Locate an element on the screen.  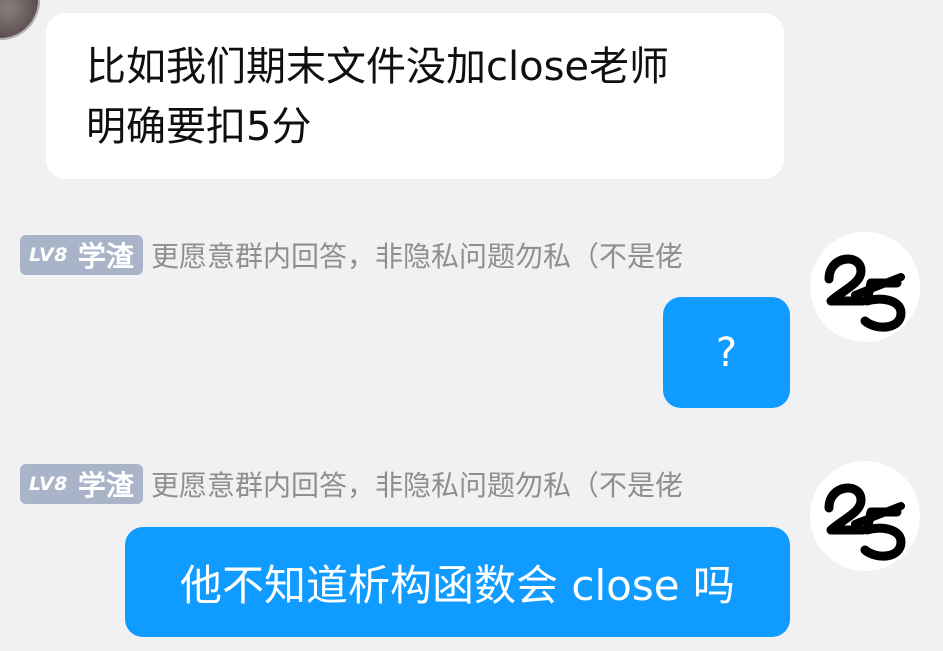
avatar is located at coordinates (20, 20).